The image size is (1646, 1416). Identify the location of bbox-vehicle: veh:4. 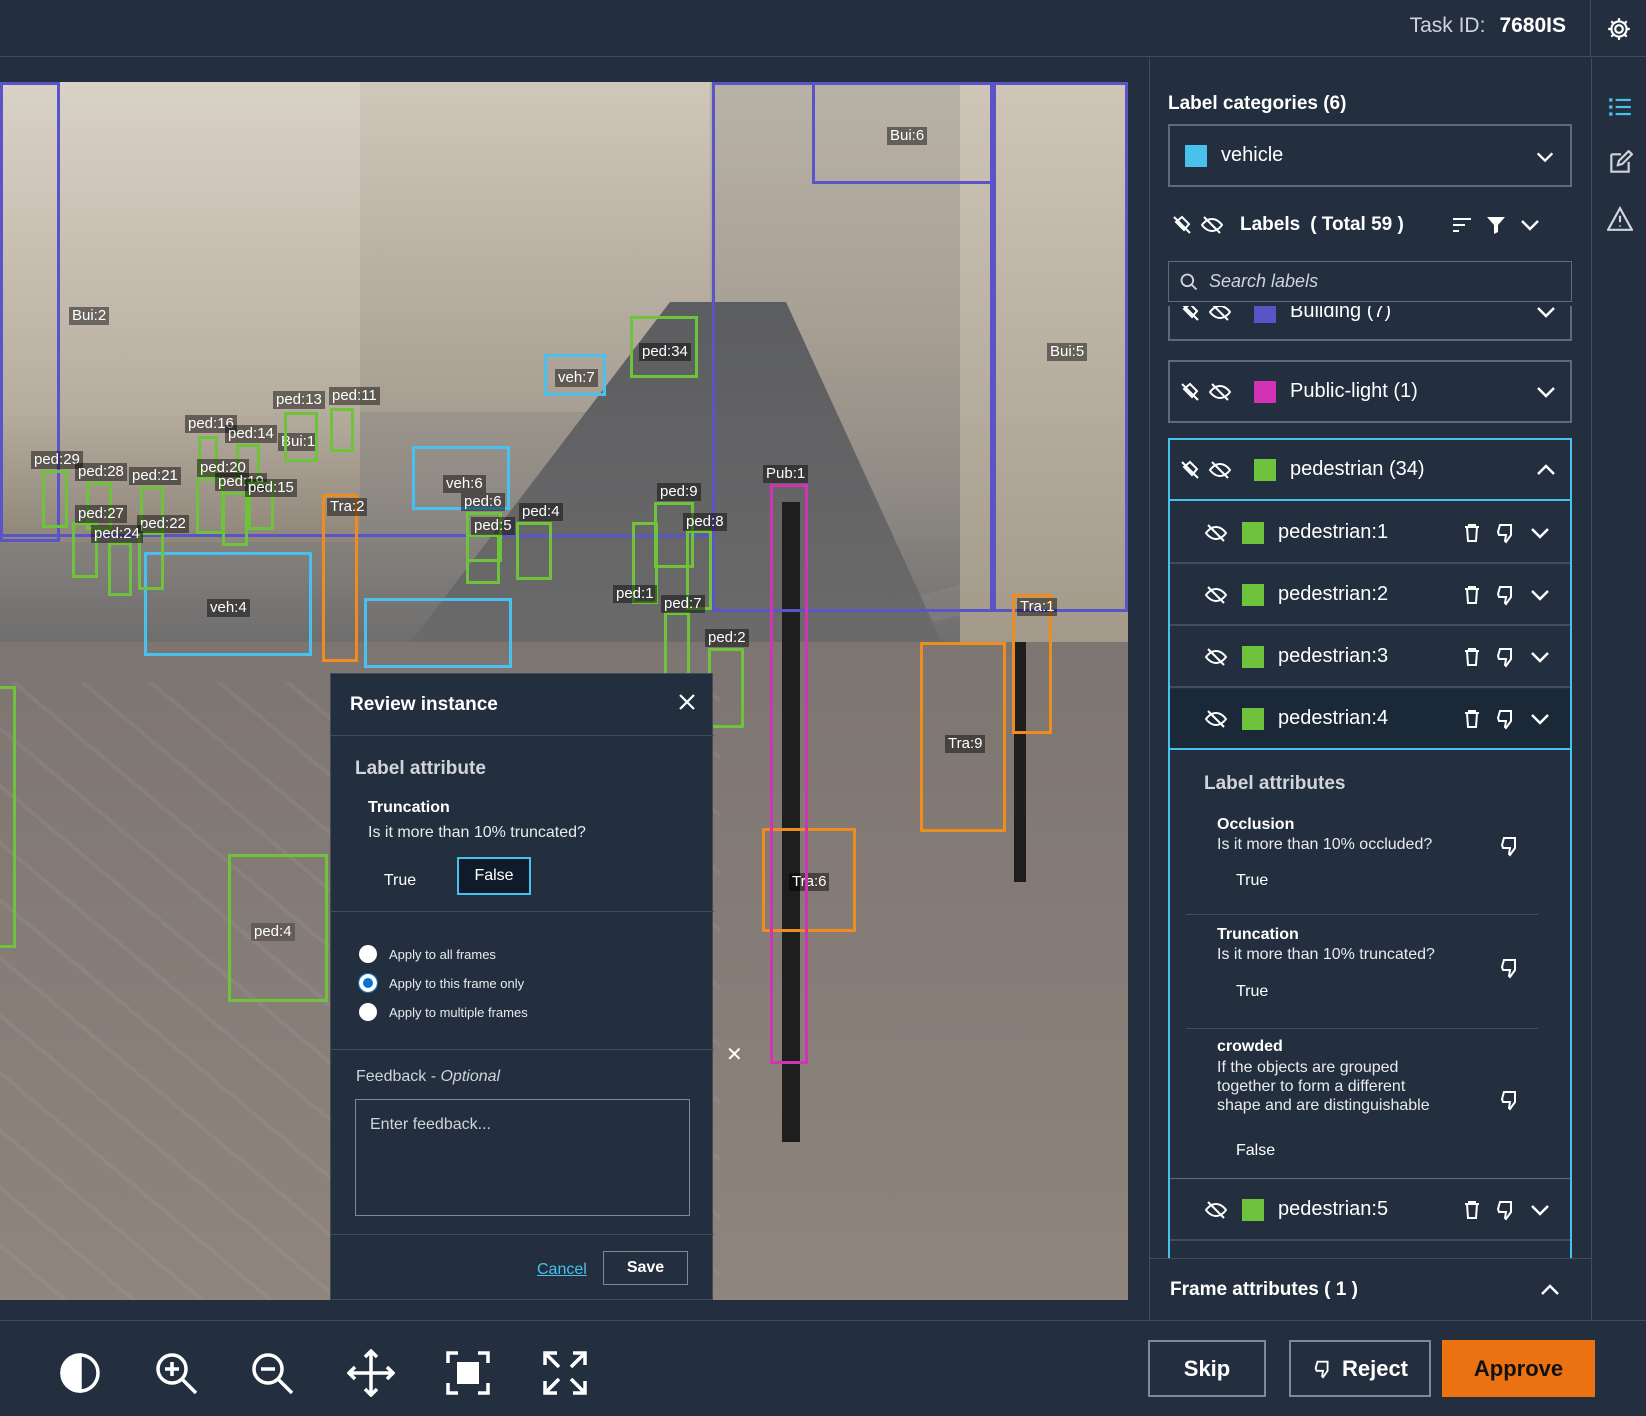
(228, 604).